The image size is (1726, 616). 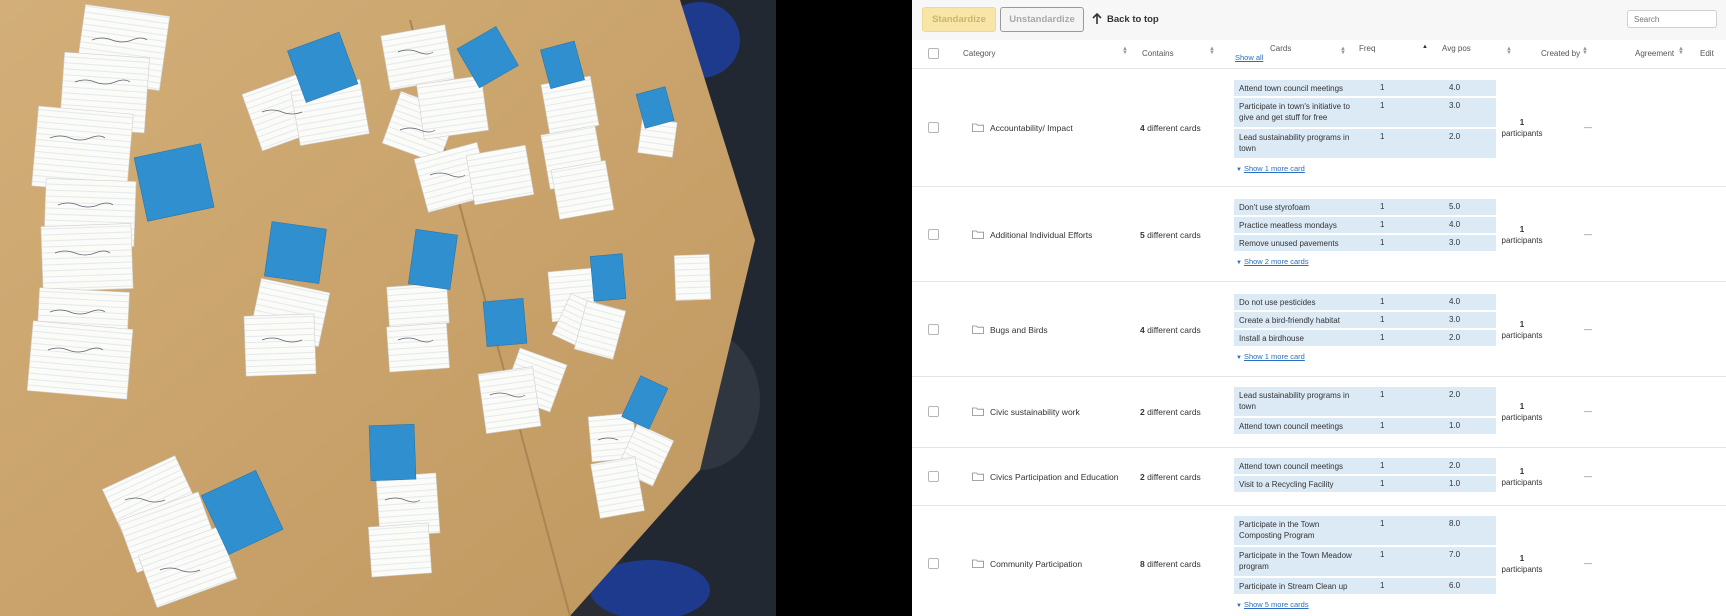 I want to click on category-name: Bugs and Birds, so click(x=1019, y=330).